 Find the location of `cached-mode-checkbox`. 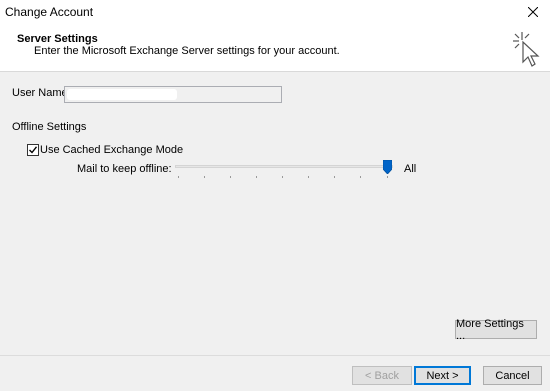

cached-mode-checkbox is located at coordinates (33, 150).